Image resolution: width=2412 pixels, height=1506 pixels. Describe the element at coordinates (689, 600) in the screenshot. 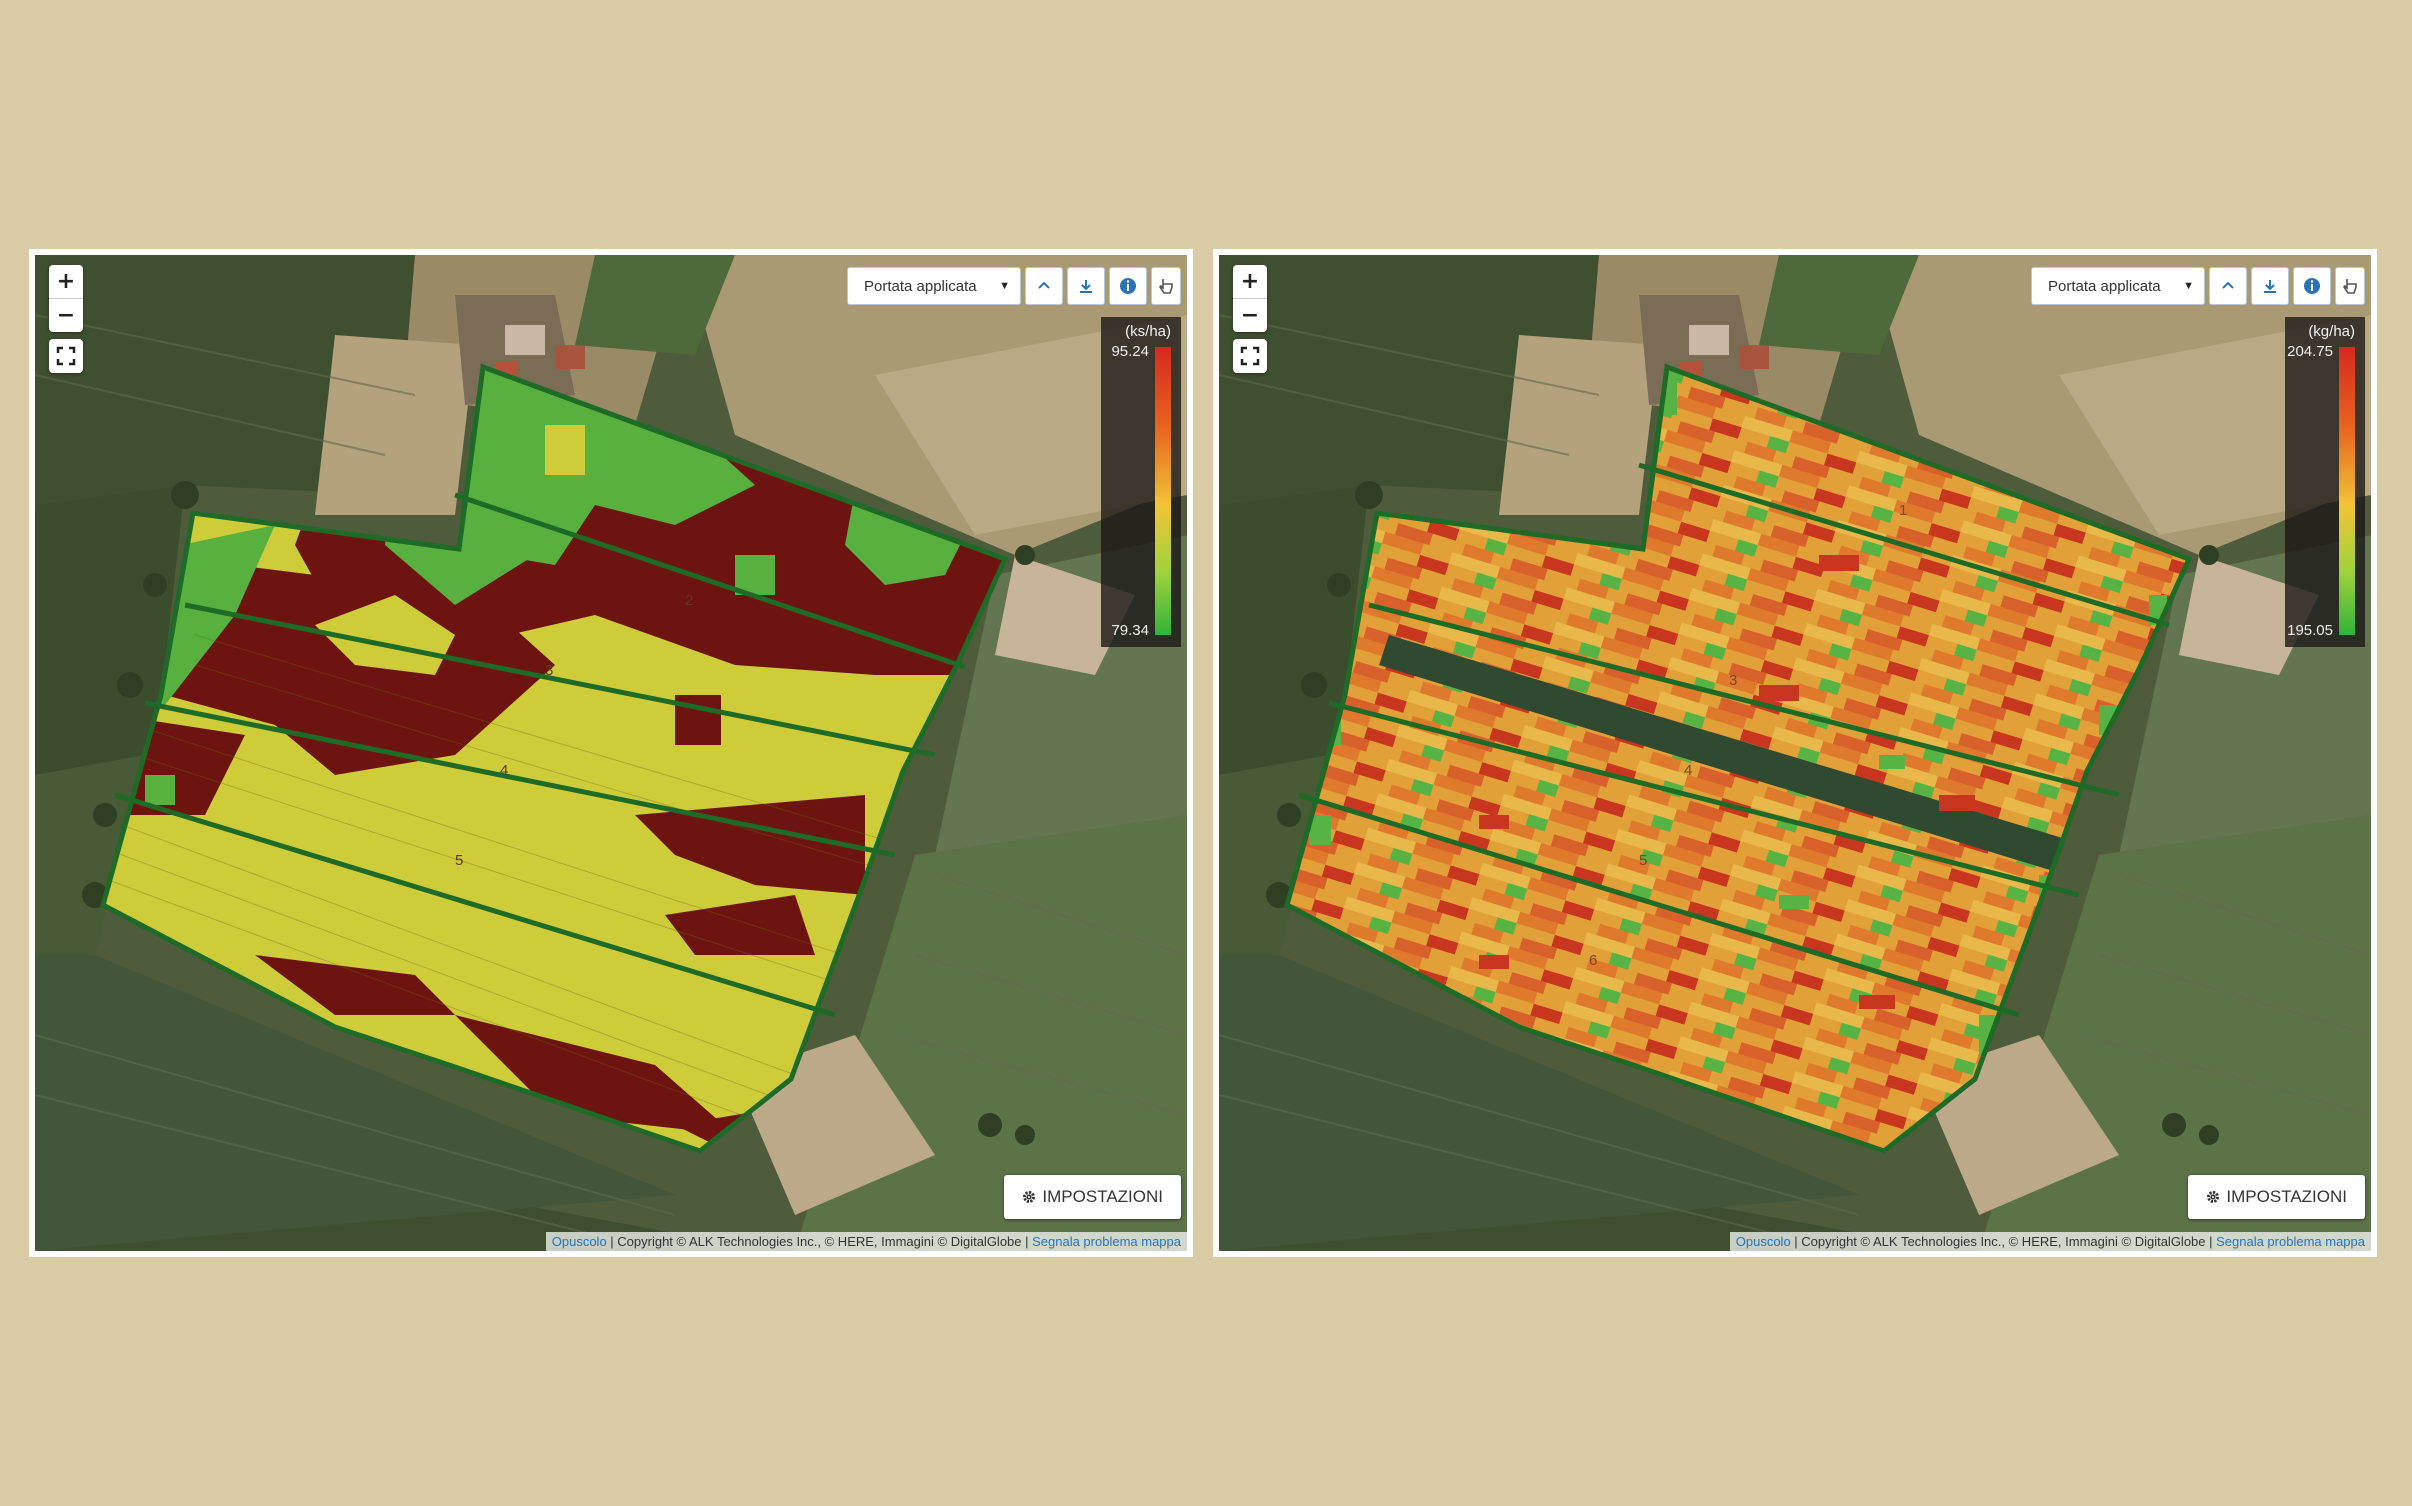

I see `zone-label: 2` at that location.